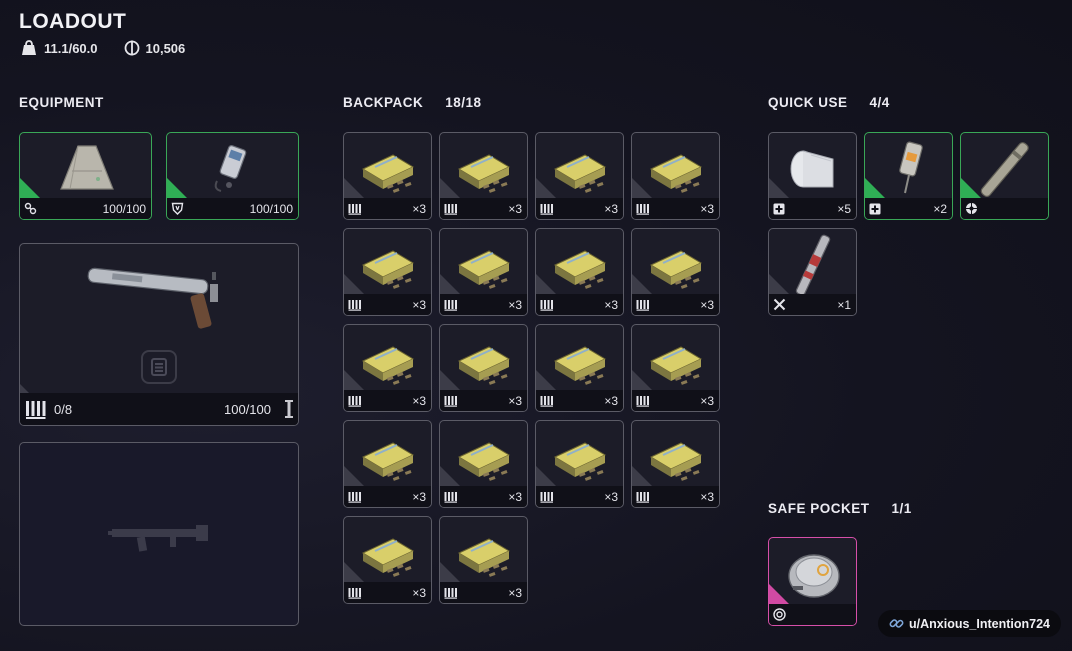 The height and width of the screenshot is (651, 1072). Describe the element at coordinates (979, 623) in the screenshot. I see `watermark-text: u/Anxious_Intention724` at that location.